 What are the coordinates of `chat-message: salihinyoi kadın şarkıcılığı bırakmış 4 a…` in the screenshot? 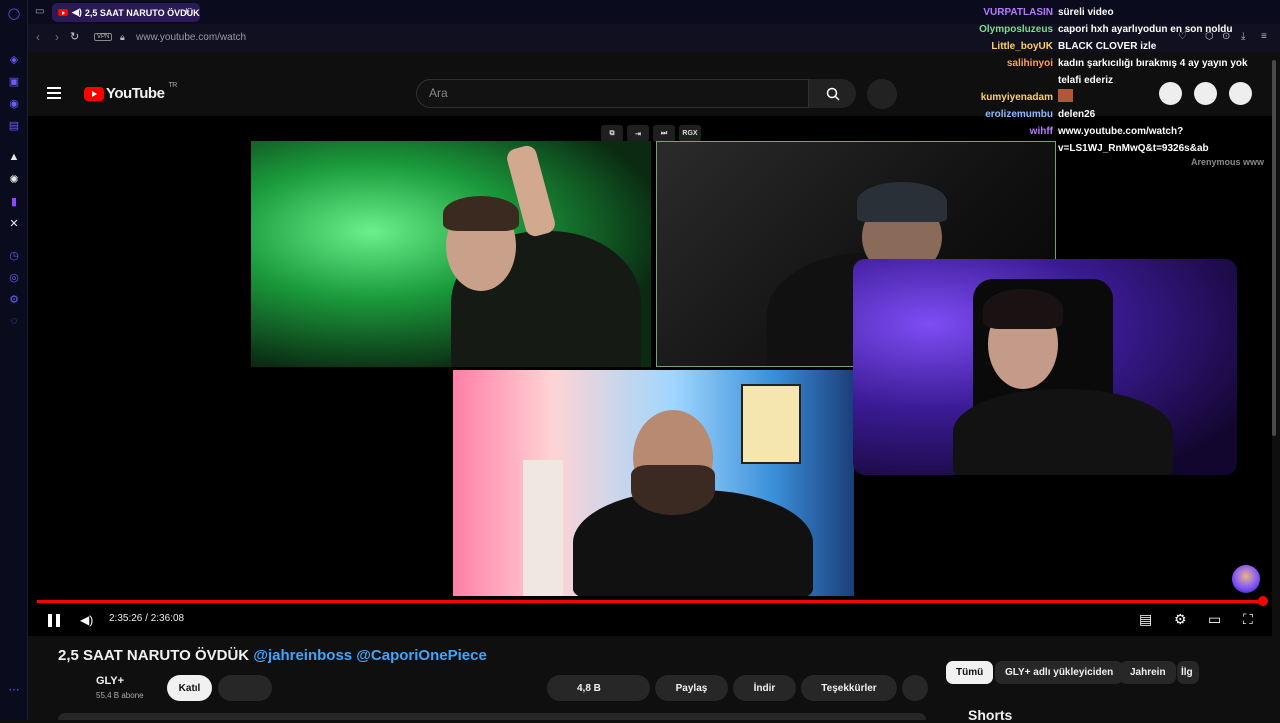 It's located at (1112, 63).